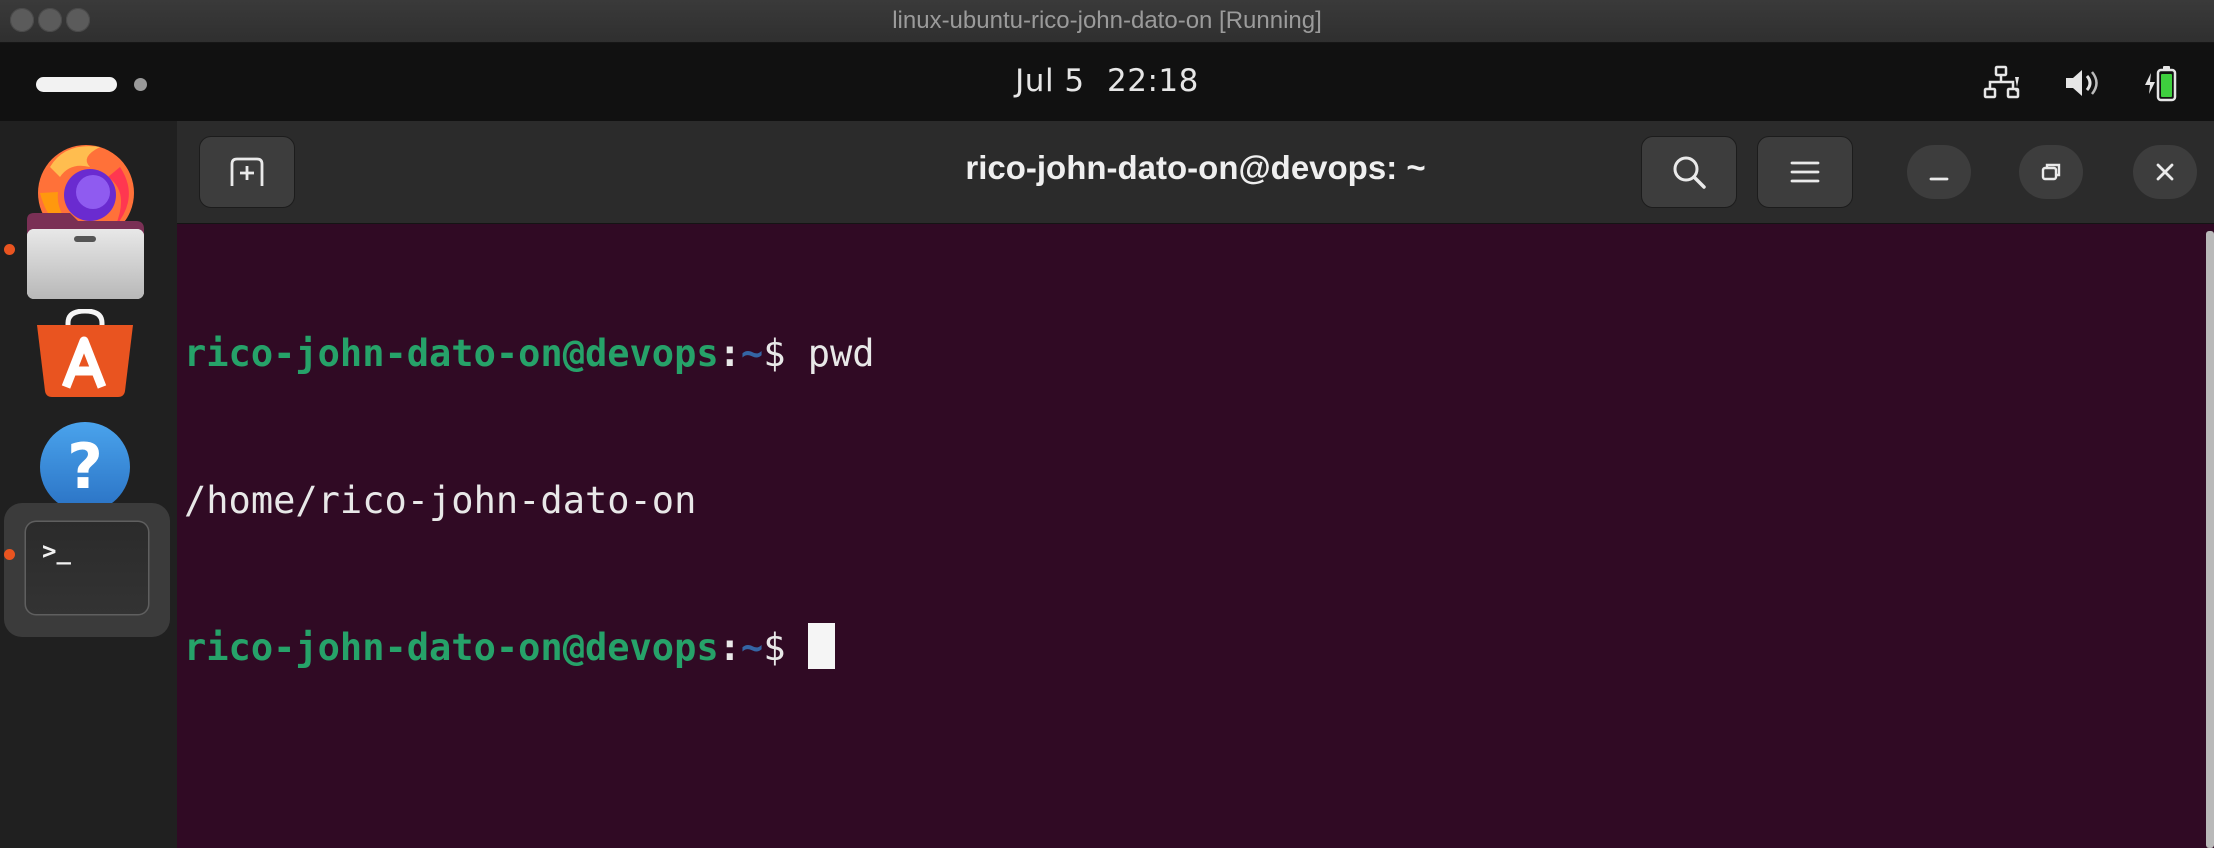  I want to click on files-icon, so click(85, 256).